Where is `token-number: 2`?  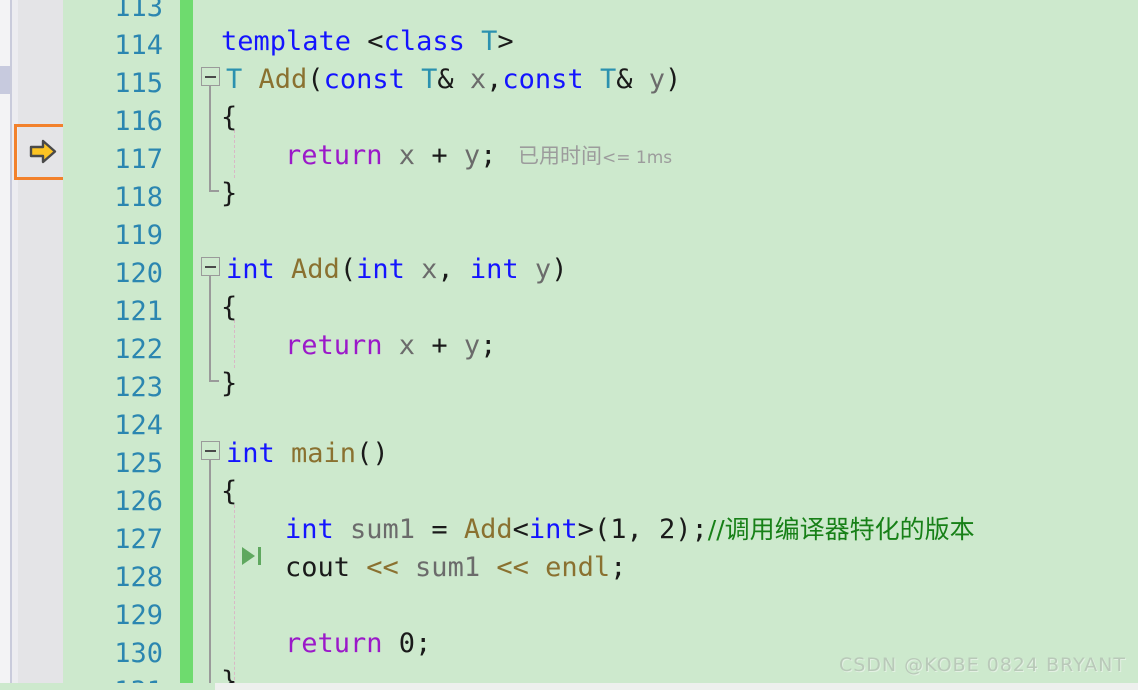 token-number: 2 is located at coordinates (667, 529).